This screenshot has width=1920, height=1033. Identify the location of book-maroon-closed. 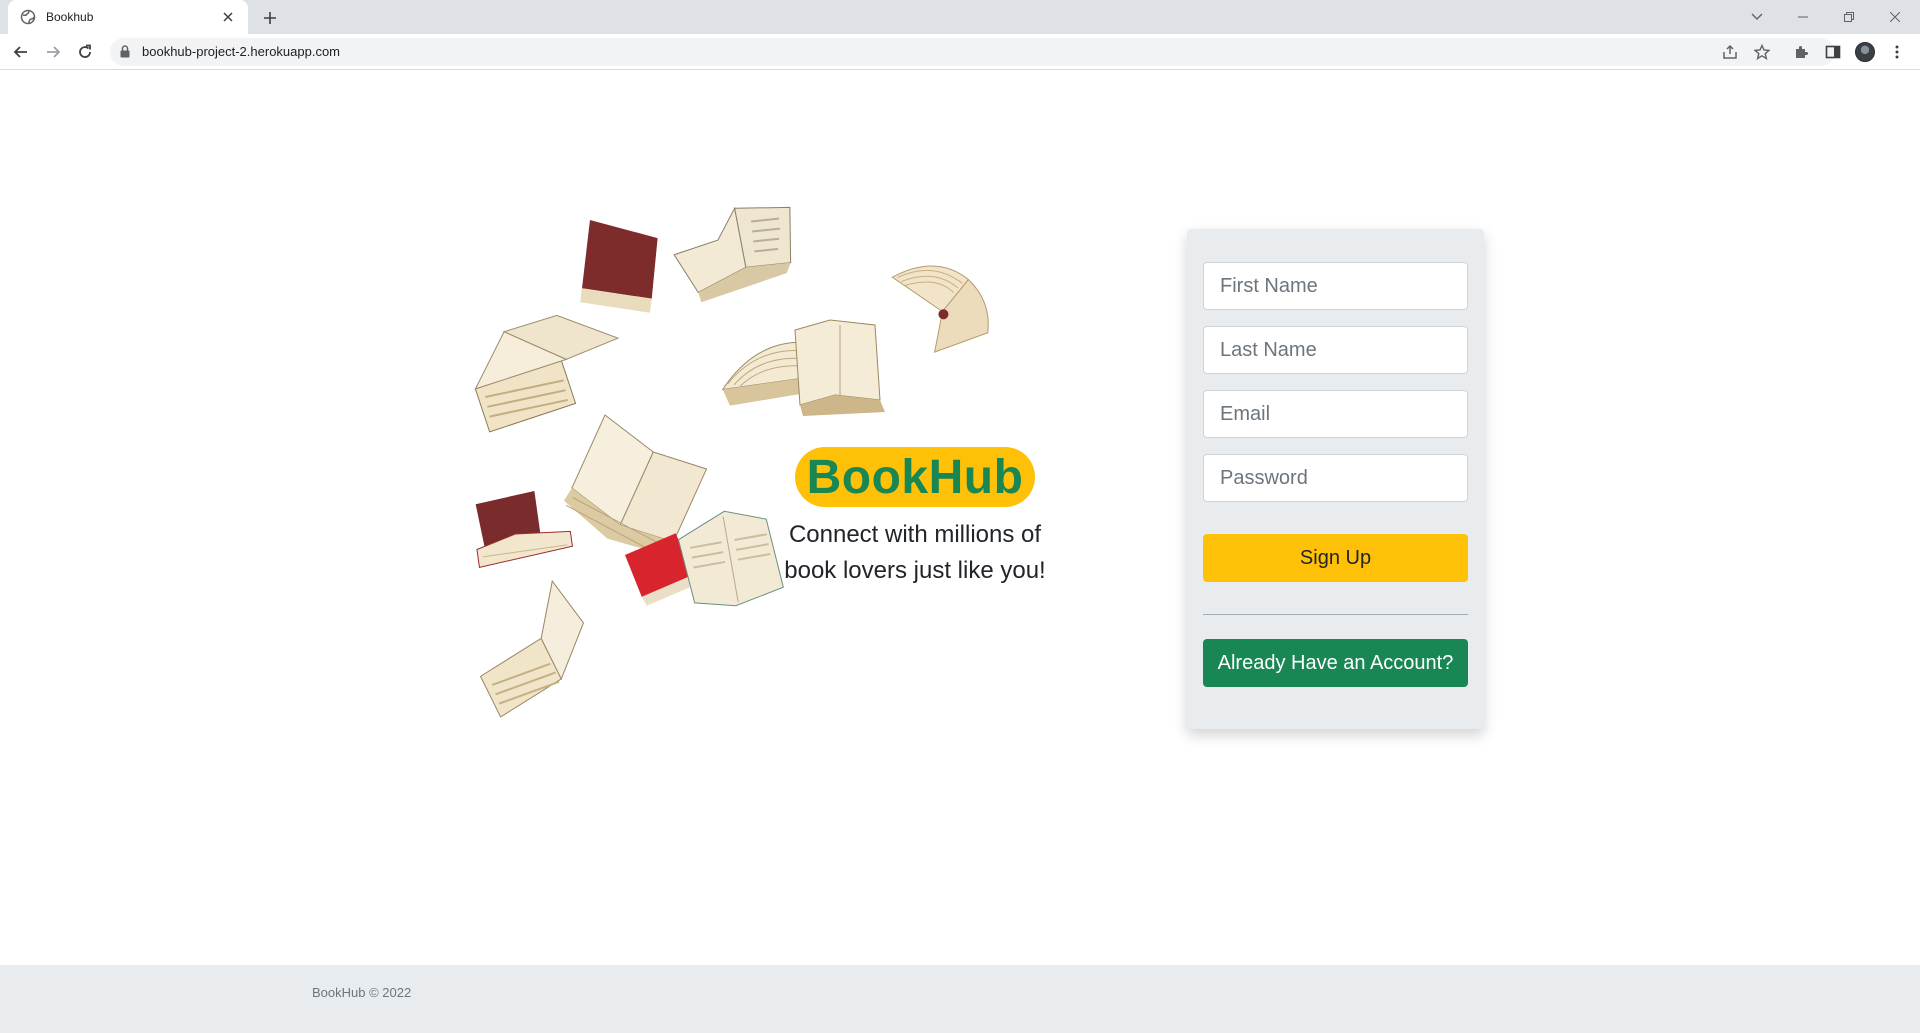
(619, 266).